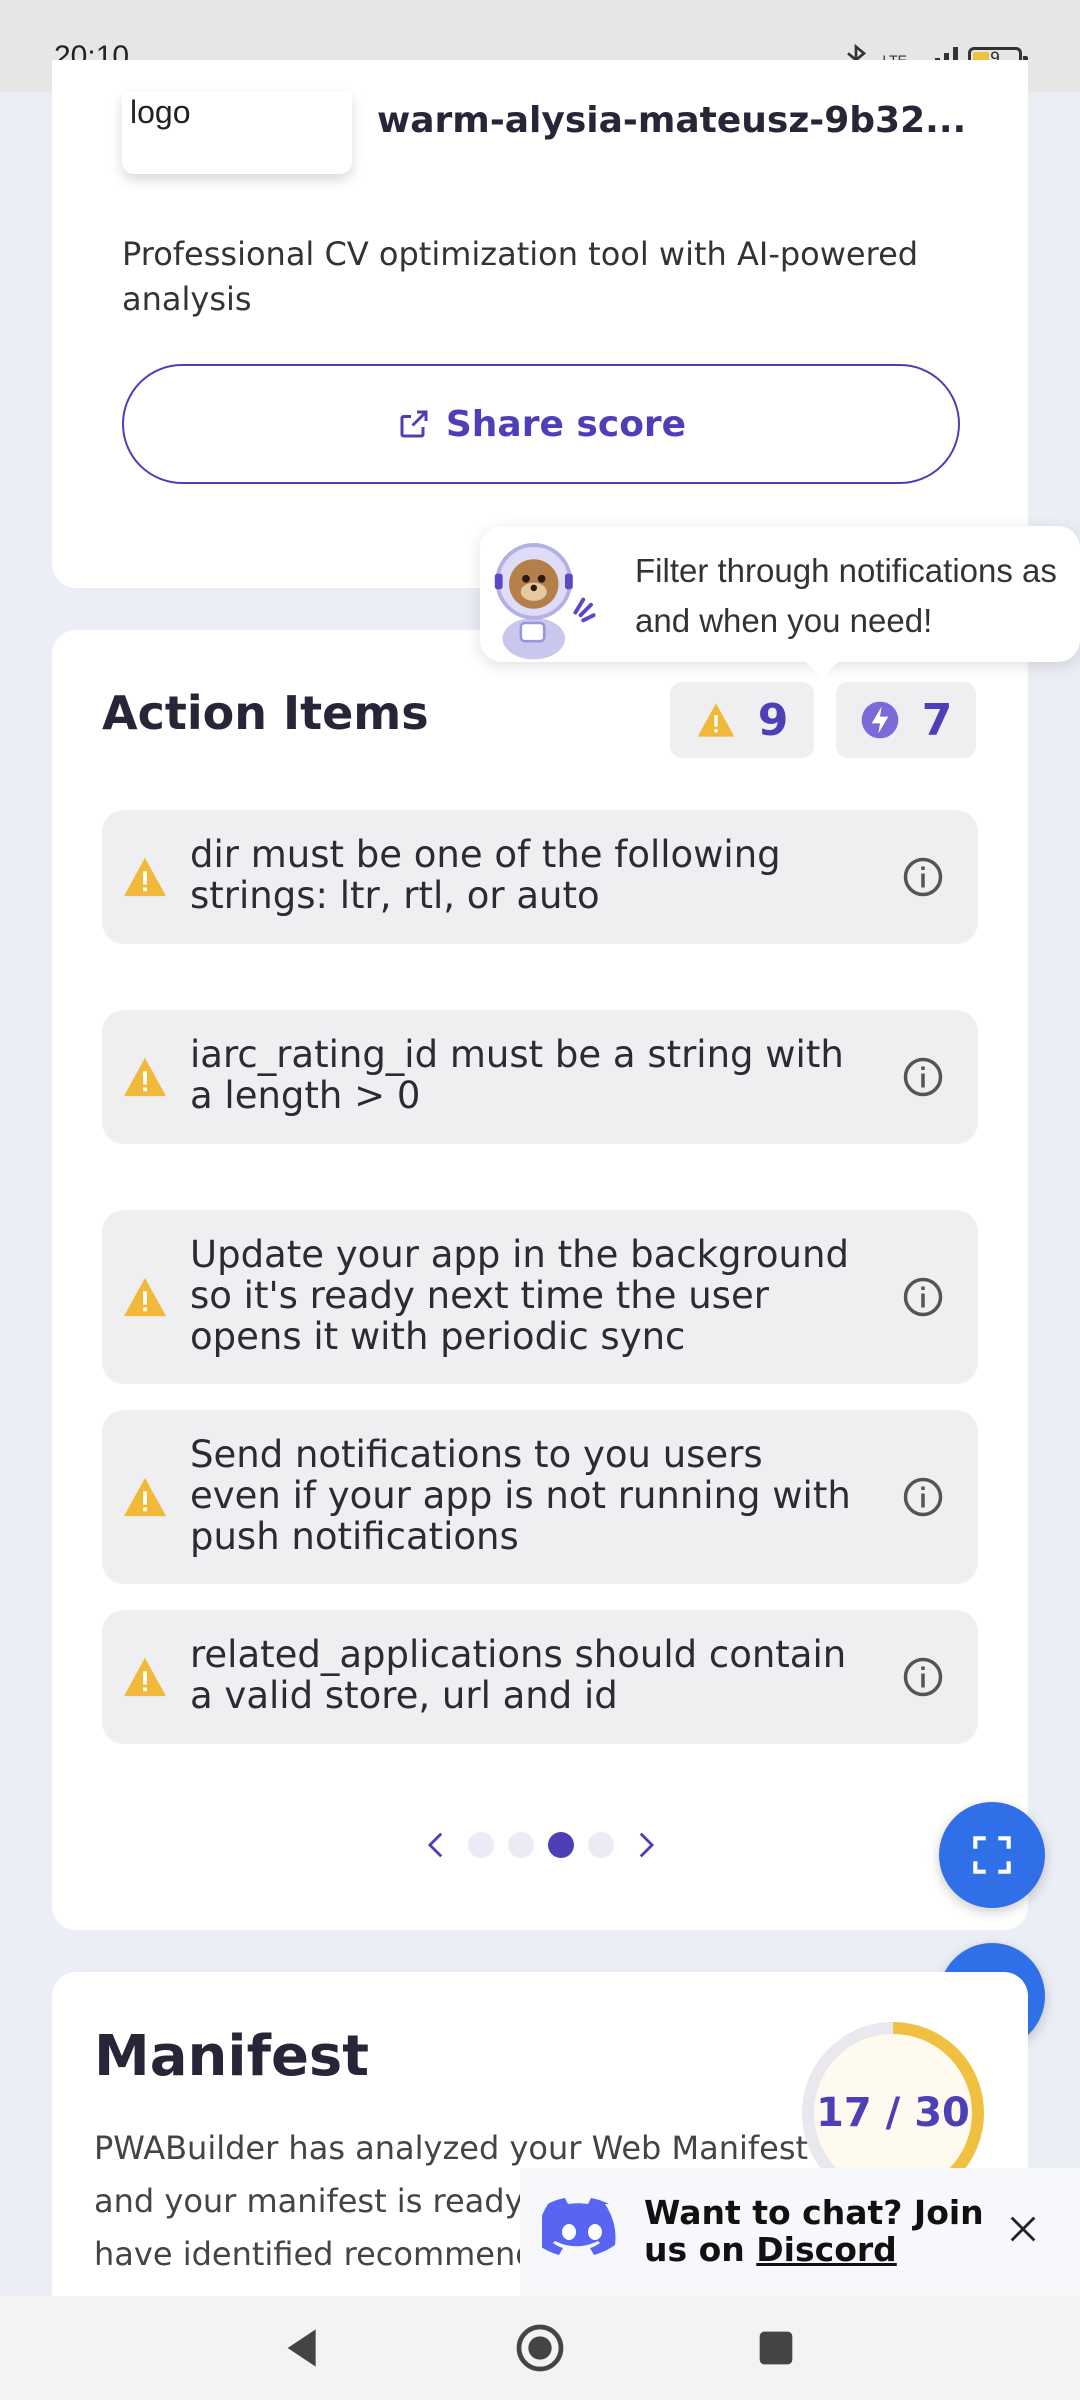  I want to click on manifest-description-line3: have identified recommende, so click(325, 2254).